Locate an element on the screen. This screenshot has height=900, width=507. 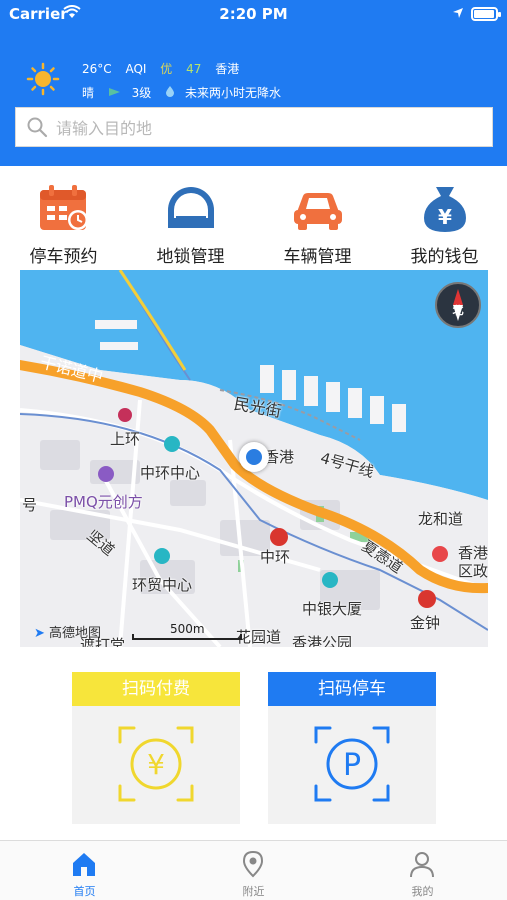
tab-nearby: 附近 is located at coordinates (253, 870).